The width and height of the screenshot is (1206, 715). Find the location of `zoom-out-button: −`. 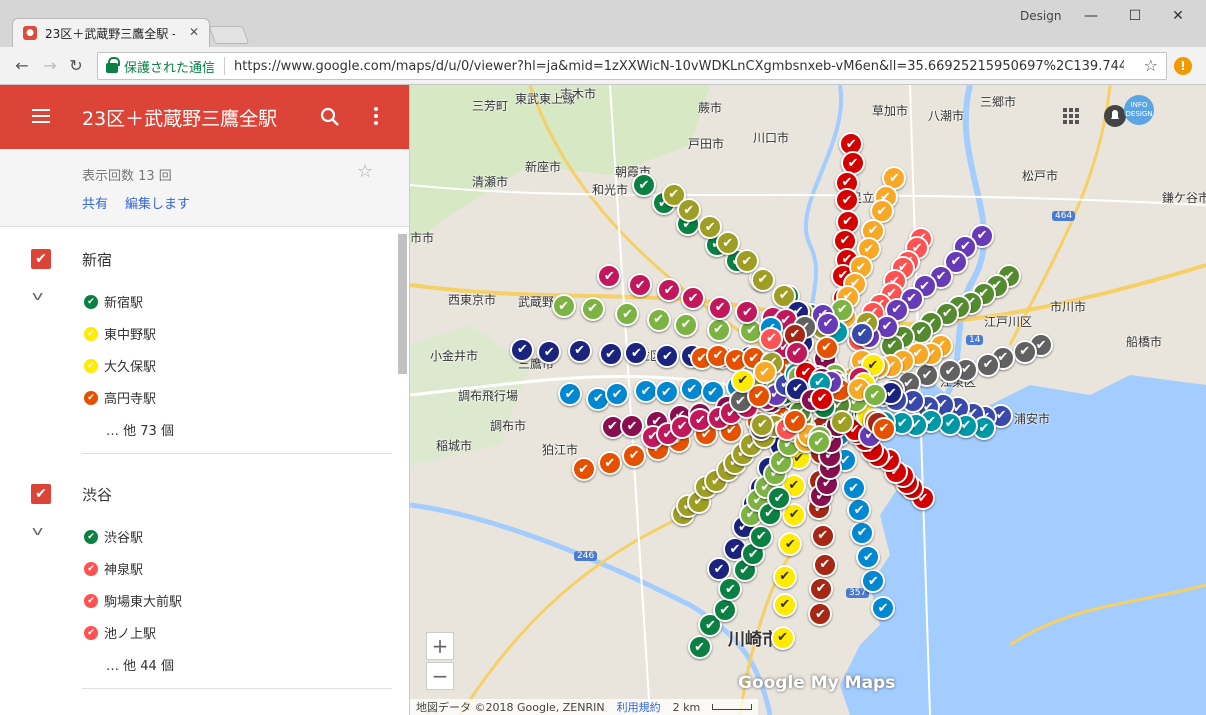

zoom-out-button: − is located at coordinates (440, 676).